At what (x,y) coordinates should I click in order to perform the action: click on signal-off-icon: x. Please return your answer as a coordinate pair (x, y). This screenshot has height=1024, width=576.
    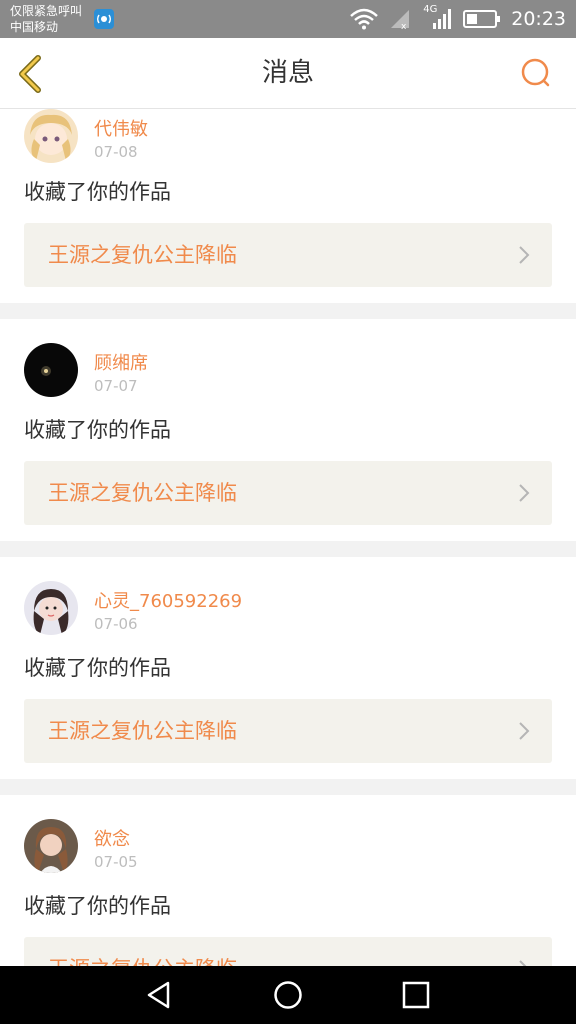
    Looking at the image, I should click on (400, 20).